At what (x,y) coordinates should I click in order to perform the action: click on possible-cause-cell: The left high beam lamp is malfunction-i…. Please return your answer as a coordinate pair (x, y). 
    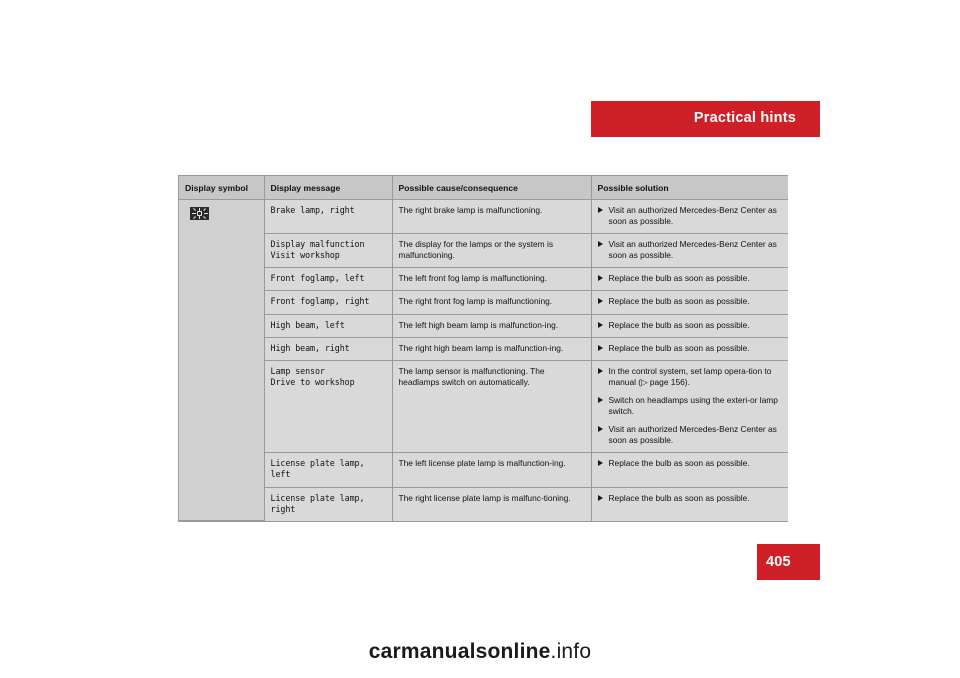
    Looking at the image, I should click on (492, 326).